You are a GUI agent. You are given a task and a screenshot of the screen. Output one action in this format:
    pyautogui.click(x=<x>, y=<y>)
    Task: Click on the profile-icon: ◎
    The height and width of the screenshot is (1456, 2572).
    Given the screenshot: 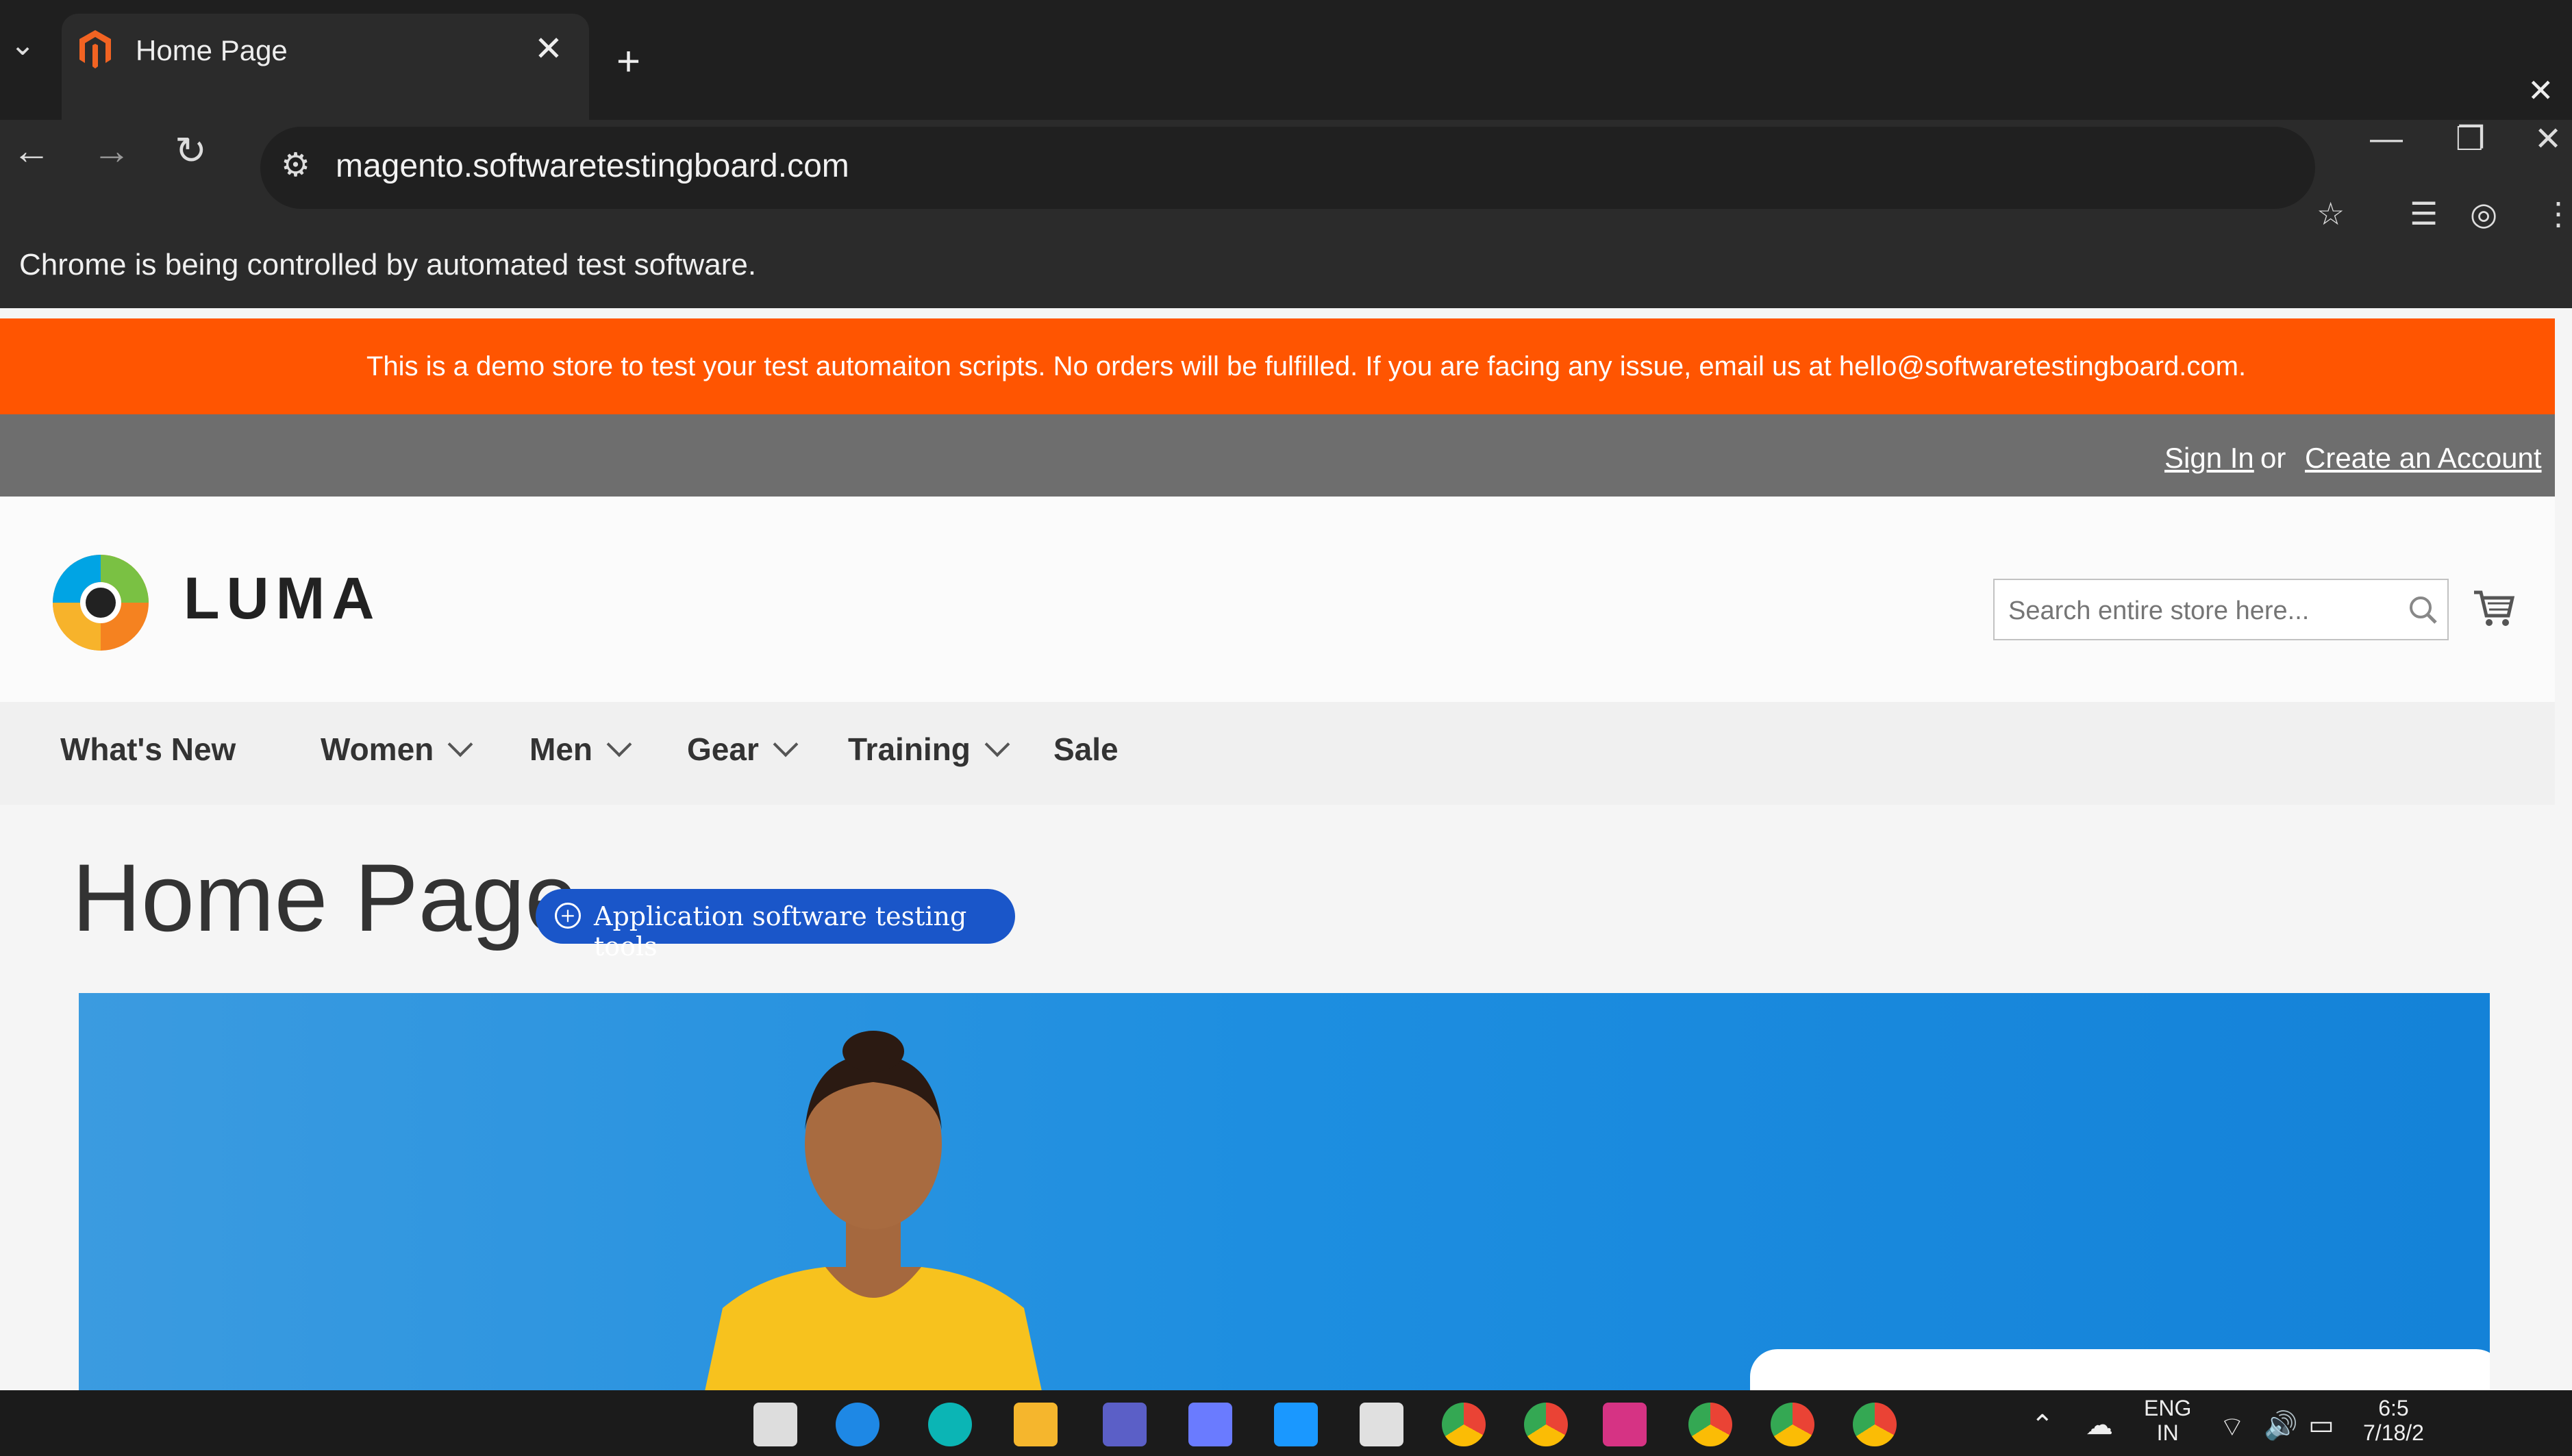 What is the action you would take?
    pyautogui.click(x=2483, y=213)
    